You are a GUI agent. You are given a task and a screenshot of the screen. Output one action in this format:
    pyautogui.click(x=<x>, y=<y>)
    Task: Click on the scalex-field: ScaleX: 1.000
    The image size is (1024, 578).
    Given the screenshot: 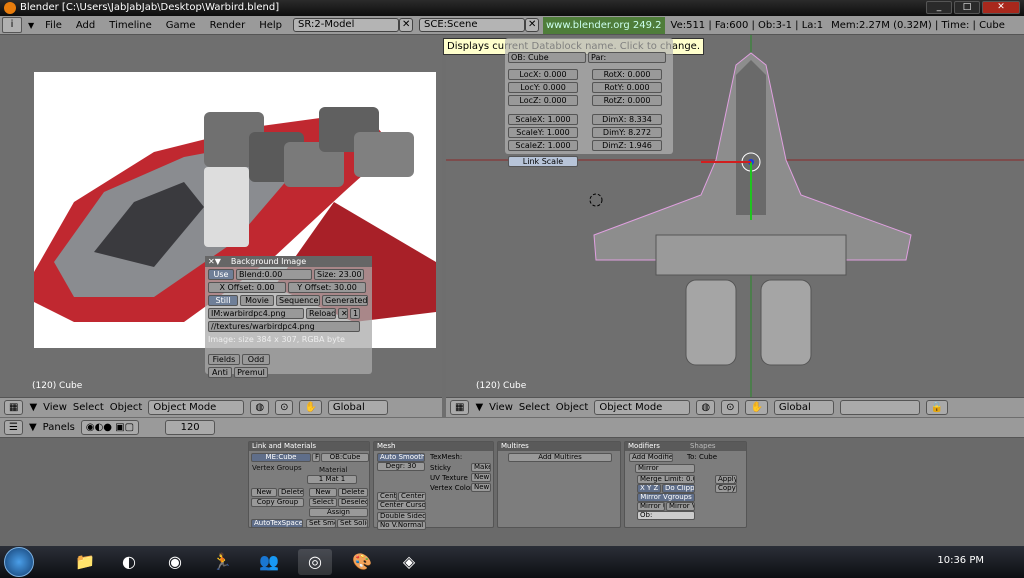 What is the action you would take?
    pyautogui.click(x=543, y=119)
    